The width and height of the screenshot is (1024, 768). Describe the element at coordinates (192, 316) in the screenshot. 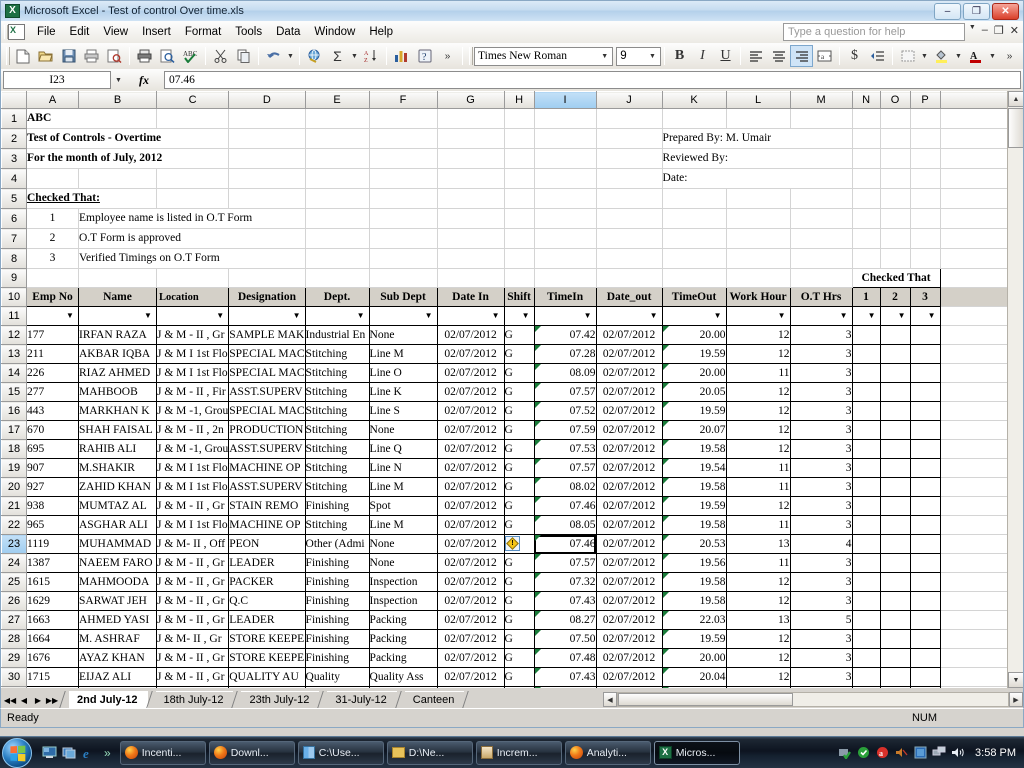

I see `filter-location: ▼` at that location.